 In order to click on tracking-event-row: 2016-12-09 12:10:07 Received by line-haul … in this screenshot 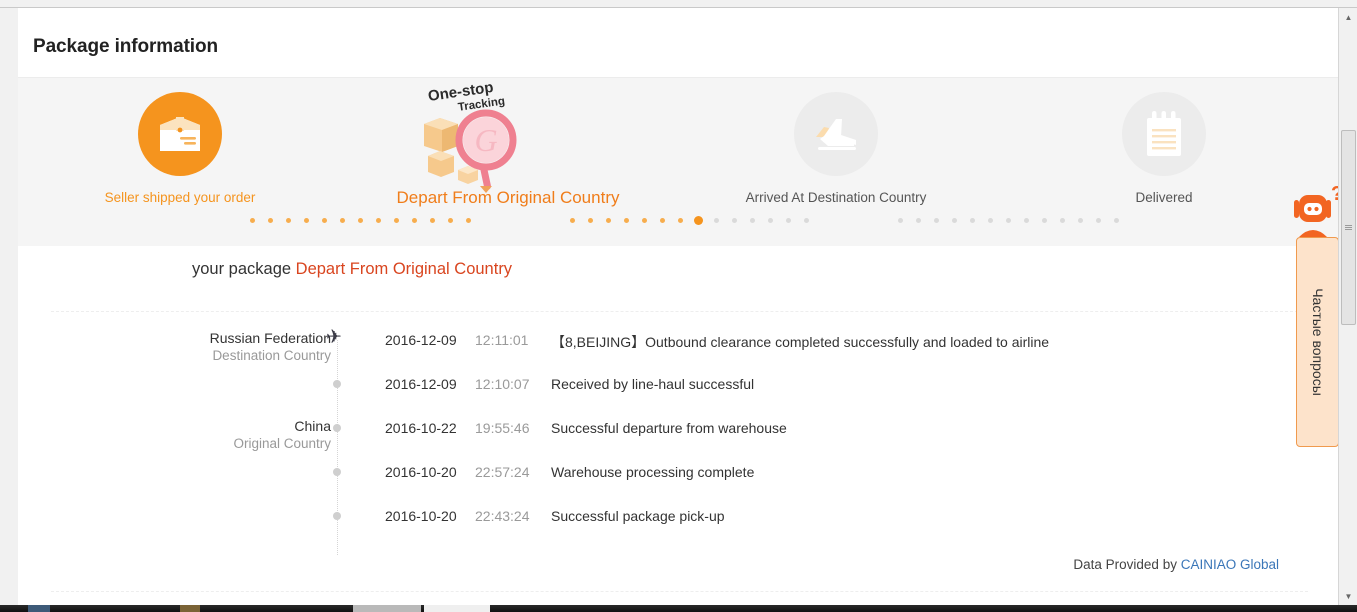, I will do `click(678, 392)`.